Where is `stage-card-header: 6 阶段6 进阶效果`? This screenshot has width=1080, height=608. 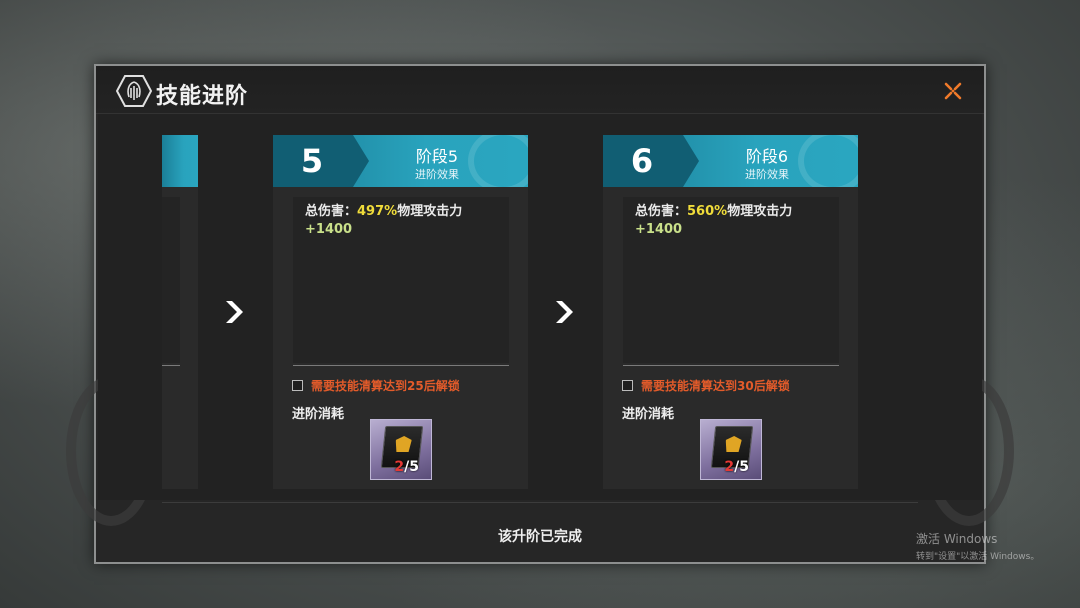
stage-card-header: 6 阶段6 进阶效果 is located at coordinates (730, 161).